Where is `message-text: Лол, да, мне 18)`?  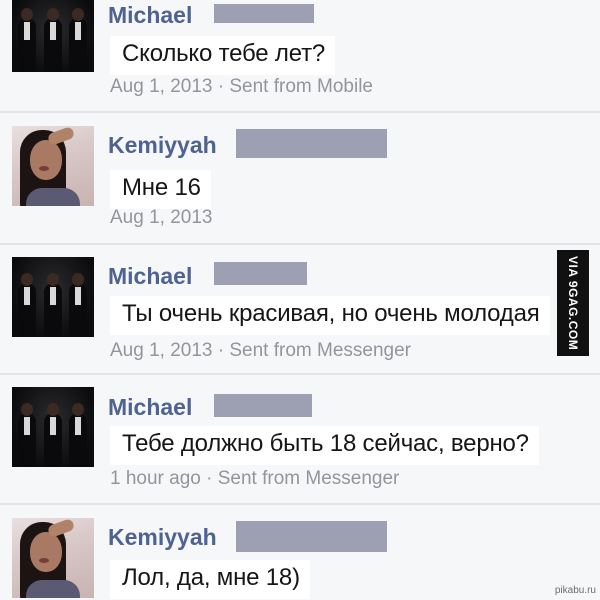
message-text: Лол, да, мне 18) is located at coordinates (210, 579).